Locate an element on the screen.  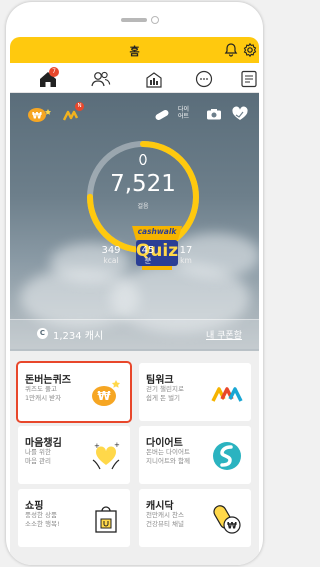
friends-icon is located at coordinates (101, 79).